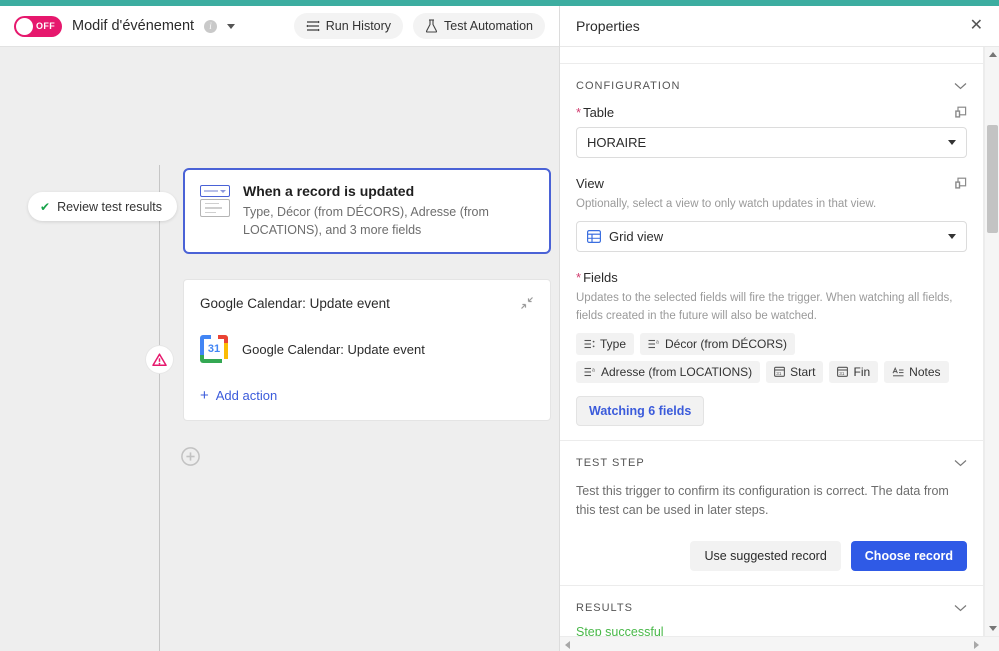  I want to click on scroll-right-arrow, so click(976, 644).